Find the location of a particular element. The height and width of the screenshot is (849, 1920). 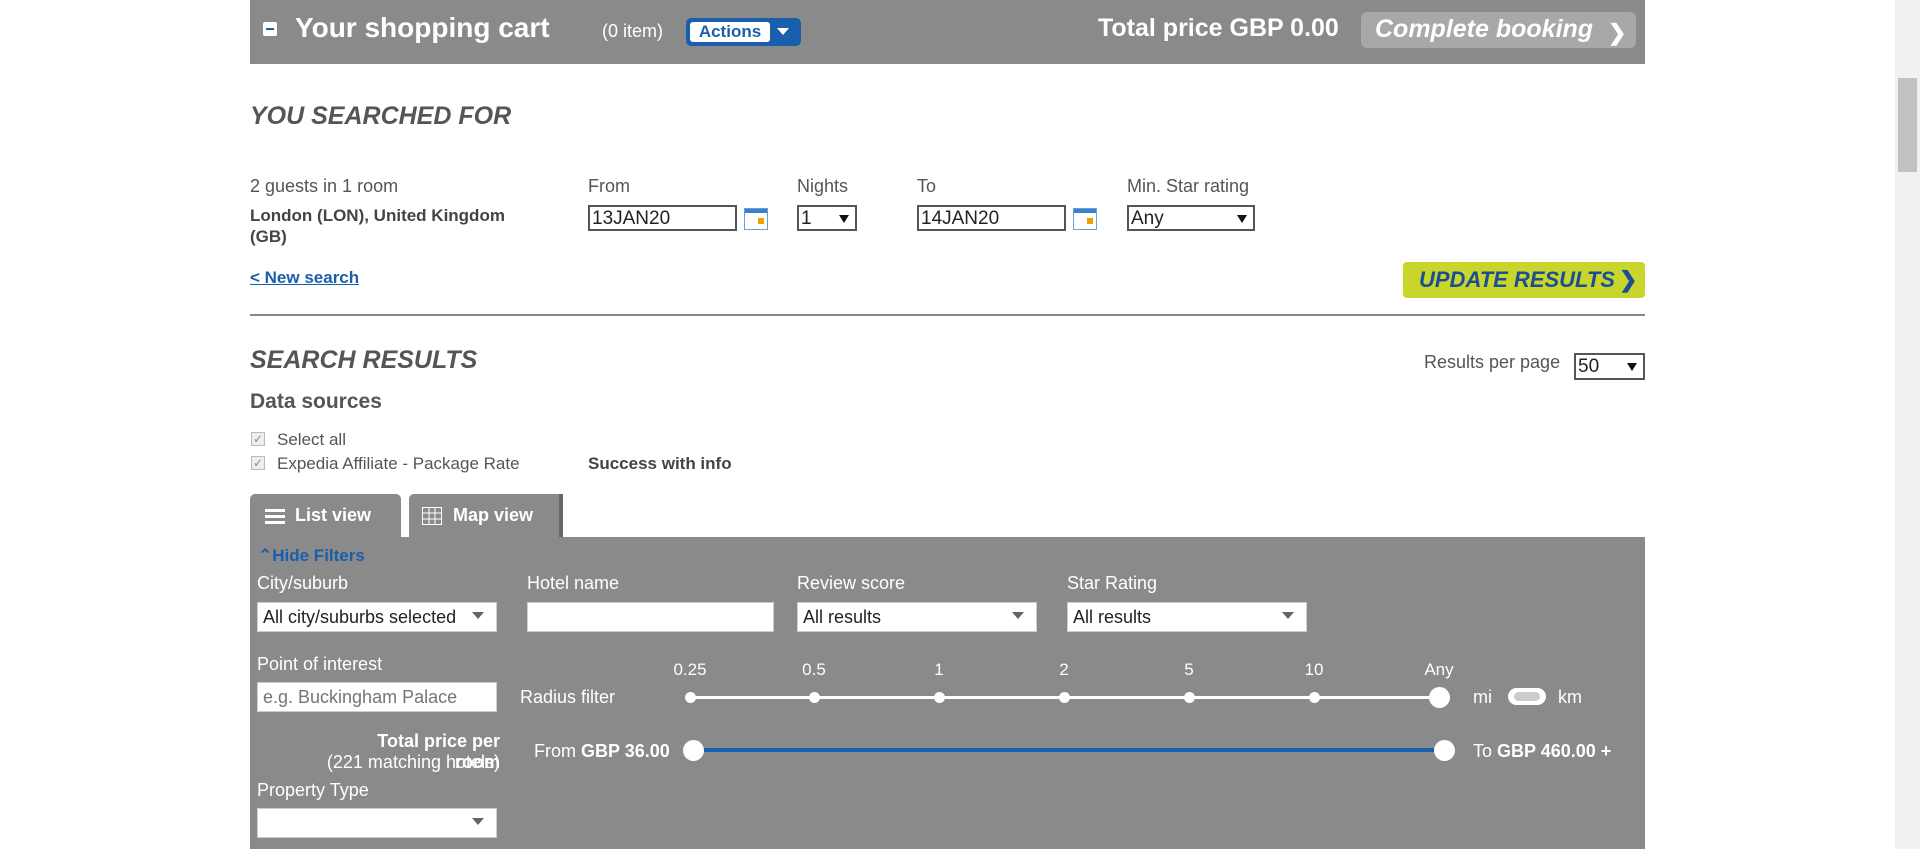

price-to-value: GBP 460.00 + is located at coordinates (1554, 751).